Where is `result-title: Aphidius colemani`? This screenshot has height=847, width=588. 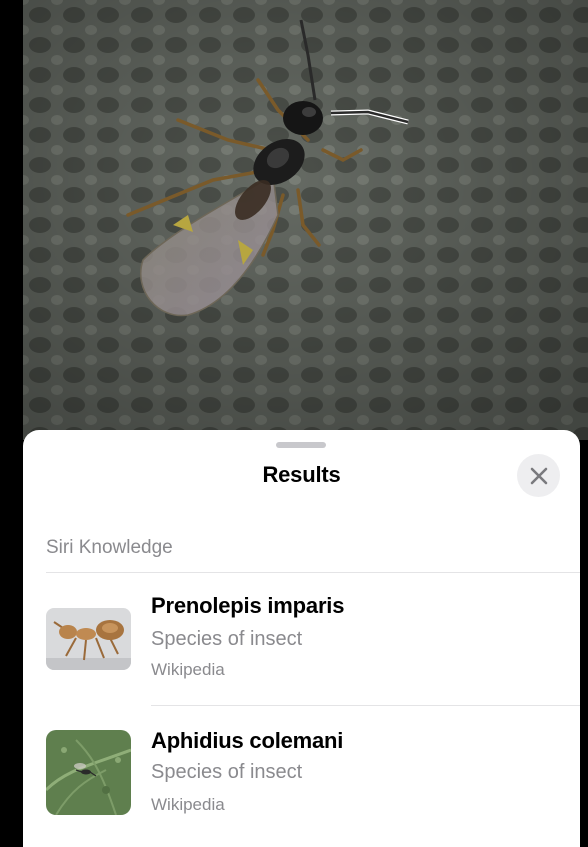
result-title: Aphidius colemani is located at coordinates (247, 740).